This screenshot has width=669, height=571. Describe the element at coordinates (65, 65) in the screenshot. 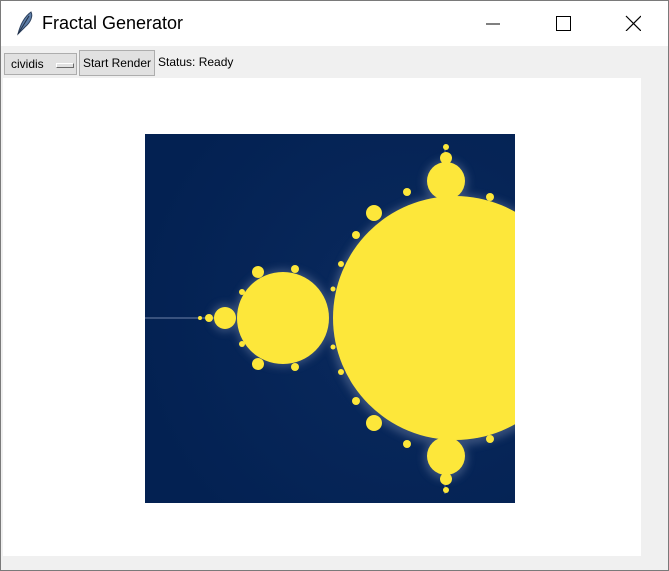

I see `option-menu-indicator-icon` at that location.